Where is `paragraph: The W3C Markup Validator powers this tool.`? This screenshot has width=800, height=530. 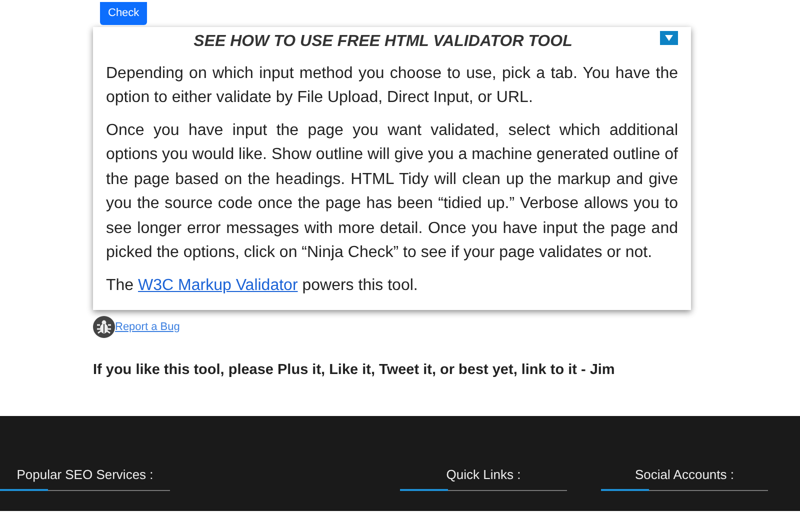 paragraph: The W3C Markup Validator powers this tool. is located at coordinates (262, 286).